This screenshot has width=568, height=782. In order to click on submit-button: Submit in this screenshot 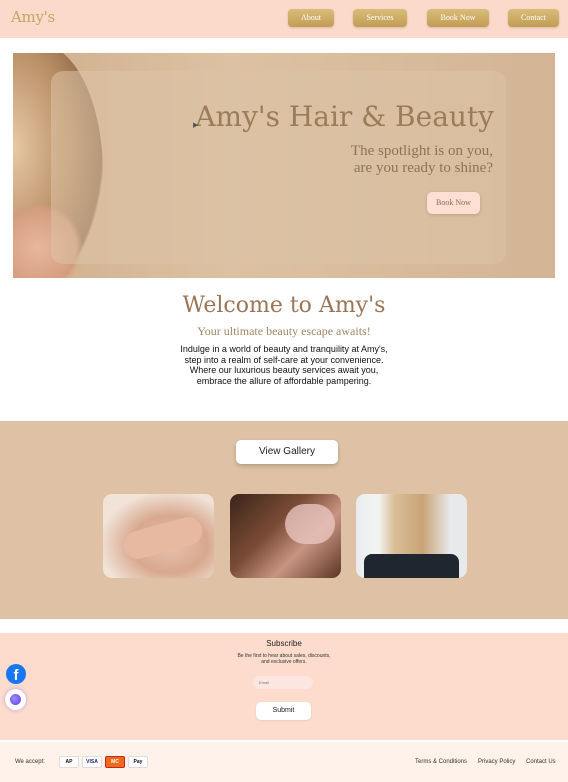, I will do `click(283, 711)`.